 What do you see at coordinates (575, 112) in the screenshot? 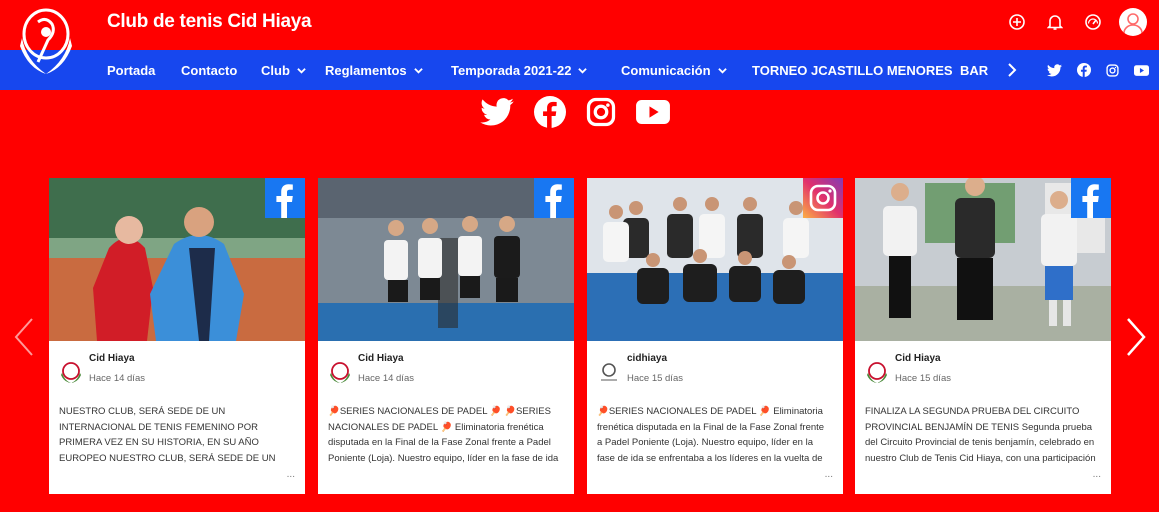
I see `social-links` at bounding box center [575, 112].